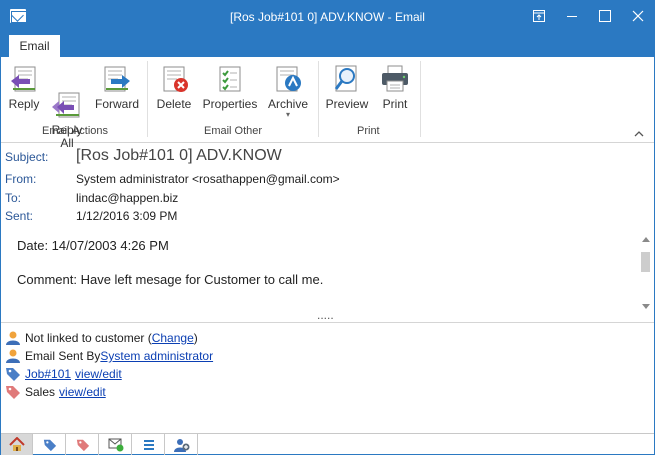  What do you see at coordinates (230, 104) in the screenshot?
I see `properties-label: Properties` at bounding box center [230, 104].